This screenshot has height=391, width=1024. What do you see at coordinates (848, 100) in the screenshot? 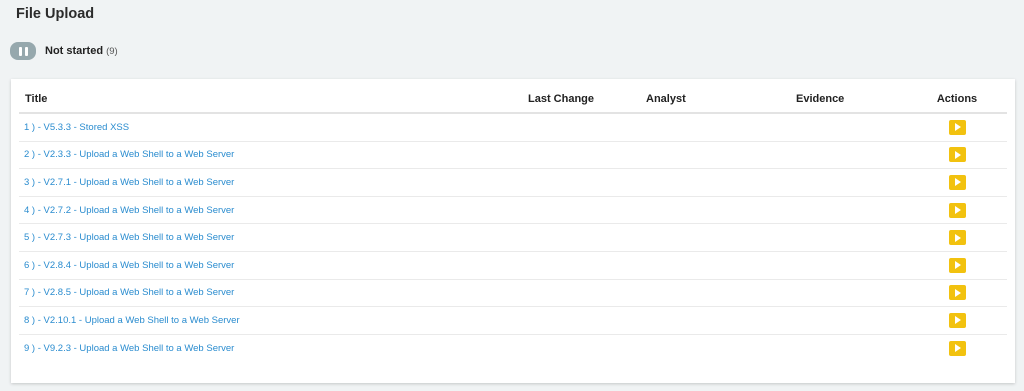
I see `column-header-evidence: Evidence` at bounding box center [848, 100].